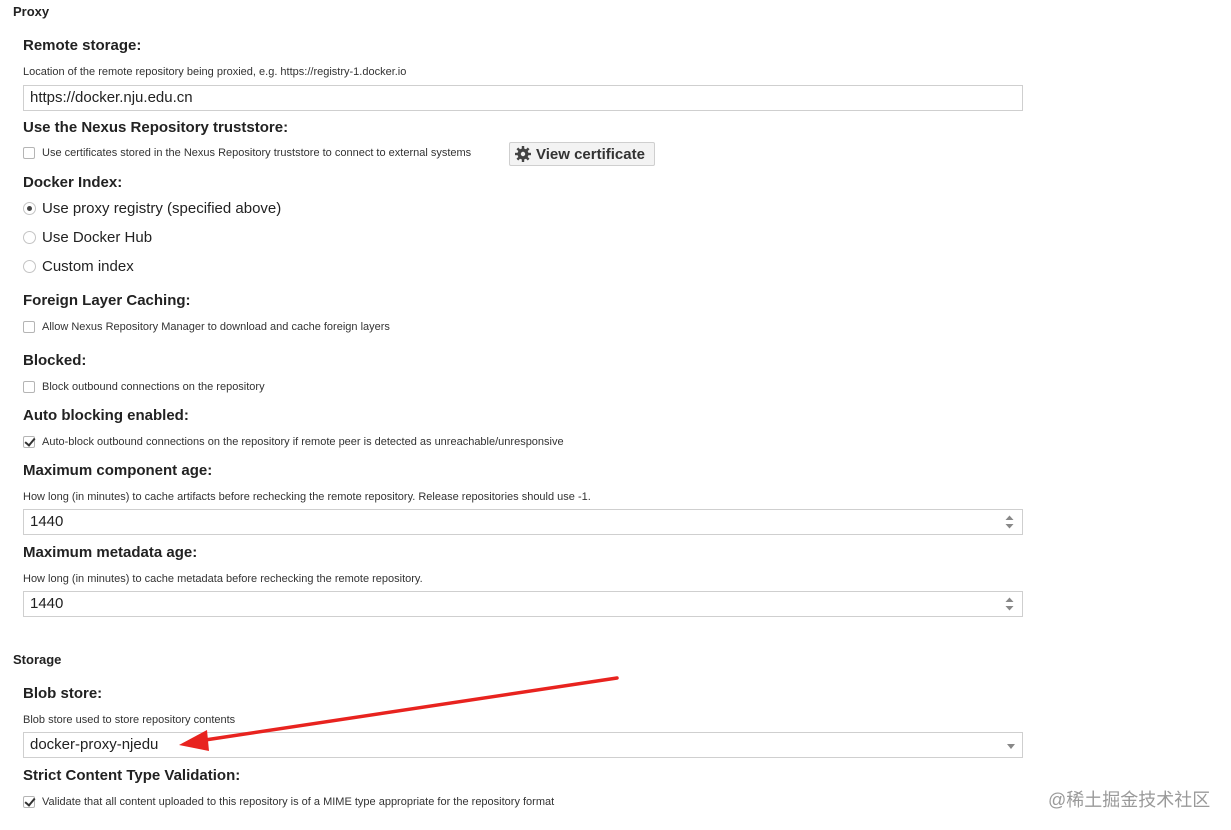  What do you see at coordinates (29, 208) in the screenshot?
I see `radio-proxy-registry` at bounding box center [29, 208].